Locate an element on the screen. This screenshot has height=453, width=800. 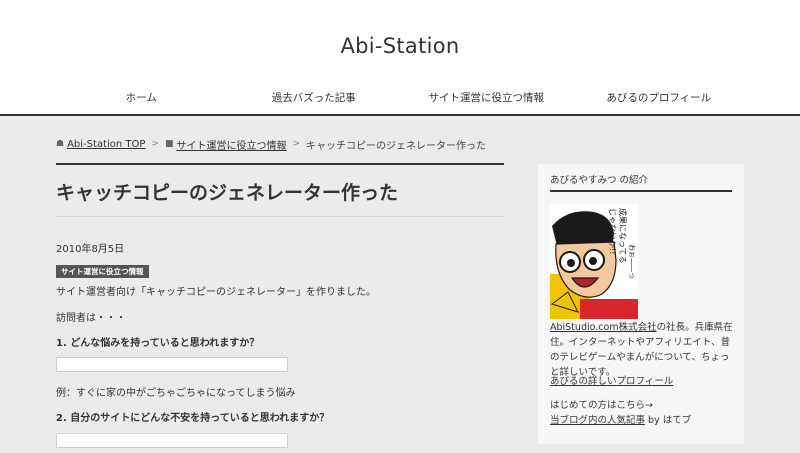
popular-articles-link: 当ブログ内の人気記事 is located at coordinates (597, 420).